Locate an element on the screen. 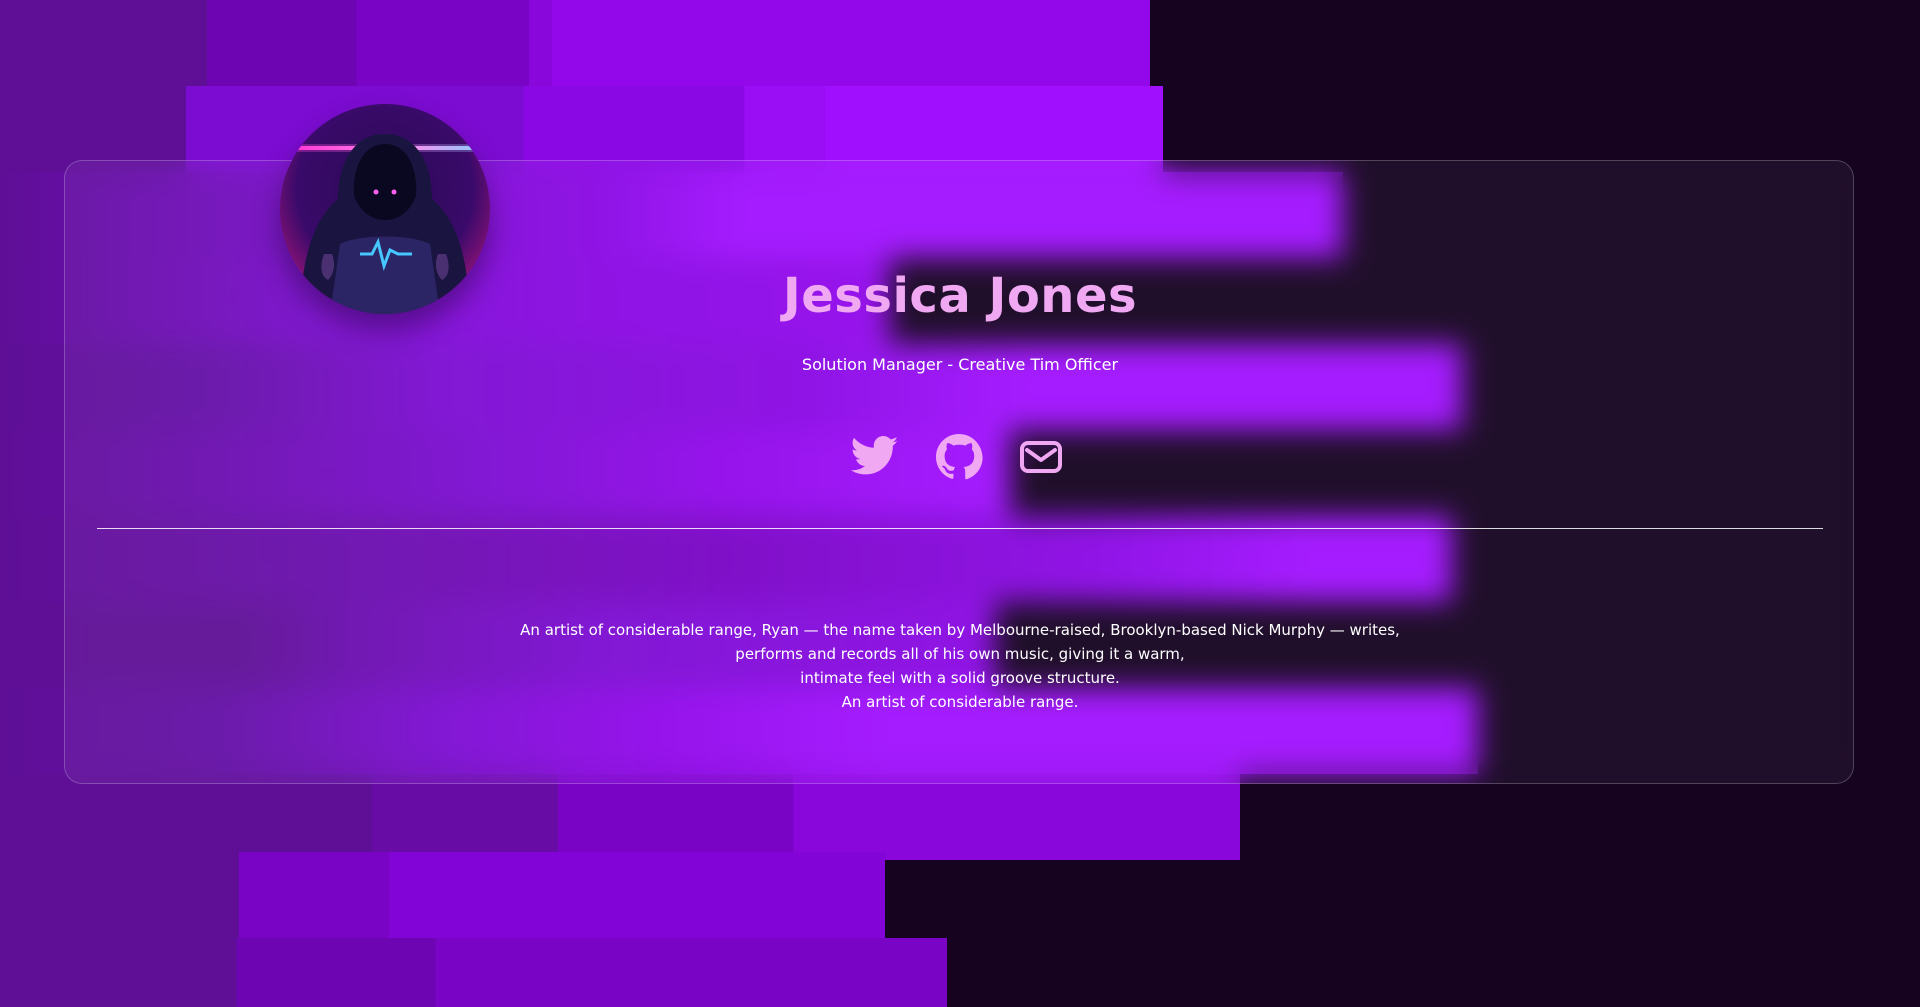 The image size is (1920, 1007). profile-job-title: Solution Manager - Creative Tim Officer is located at coordinates (960, 364).